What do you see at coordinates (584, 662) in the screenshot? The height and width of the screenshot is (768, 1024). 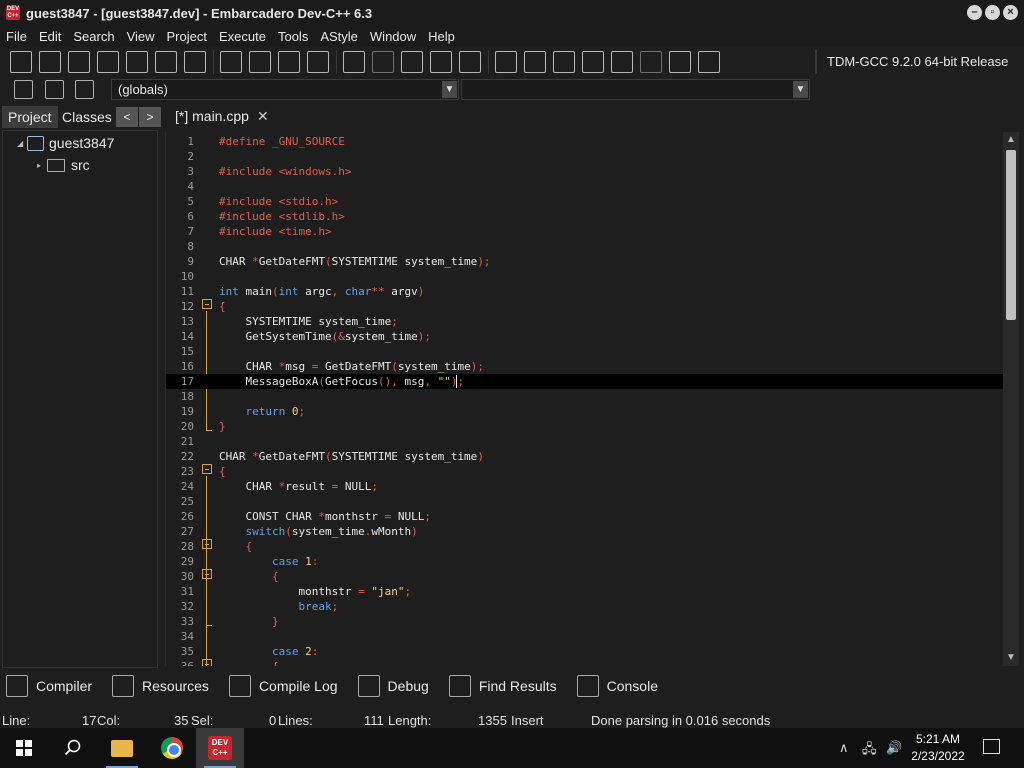 I see `code-line: 36 {` at bounding box center [584, 662].